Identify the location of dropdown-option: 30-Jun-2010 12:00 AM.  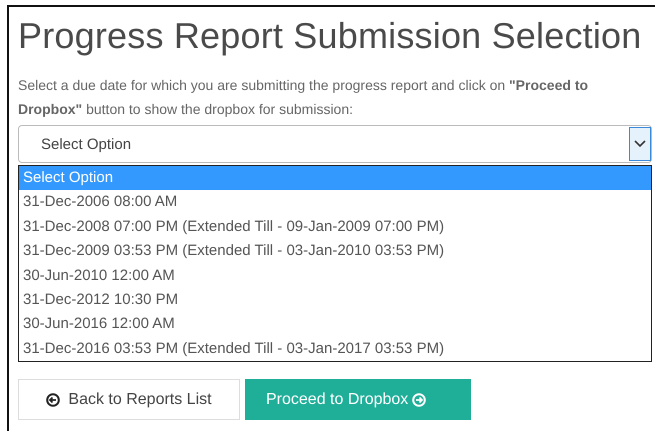
(335, 276).